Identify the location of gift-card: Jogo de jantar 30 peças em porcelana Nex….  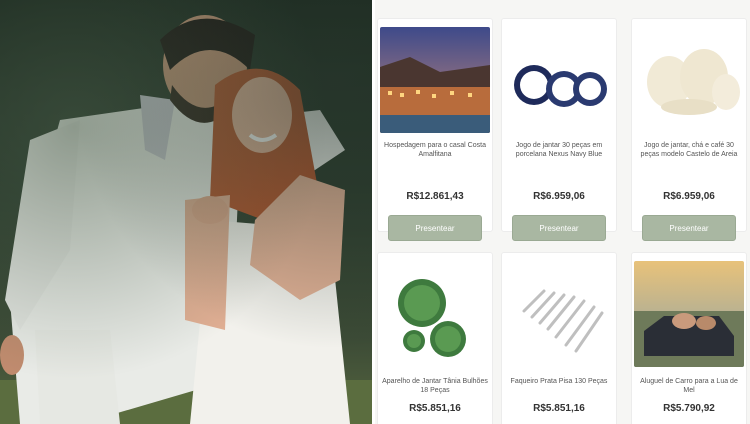
(559, 129).